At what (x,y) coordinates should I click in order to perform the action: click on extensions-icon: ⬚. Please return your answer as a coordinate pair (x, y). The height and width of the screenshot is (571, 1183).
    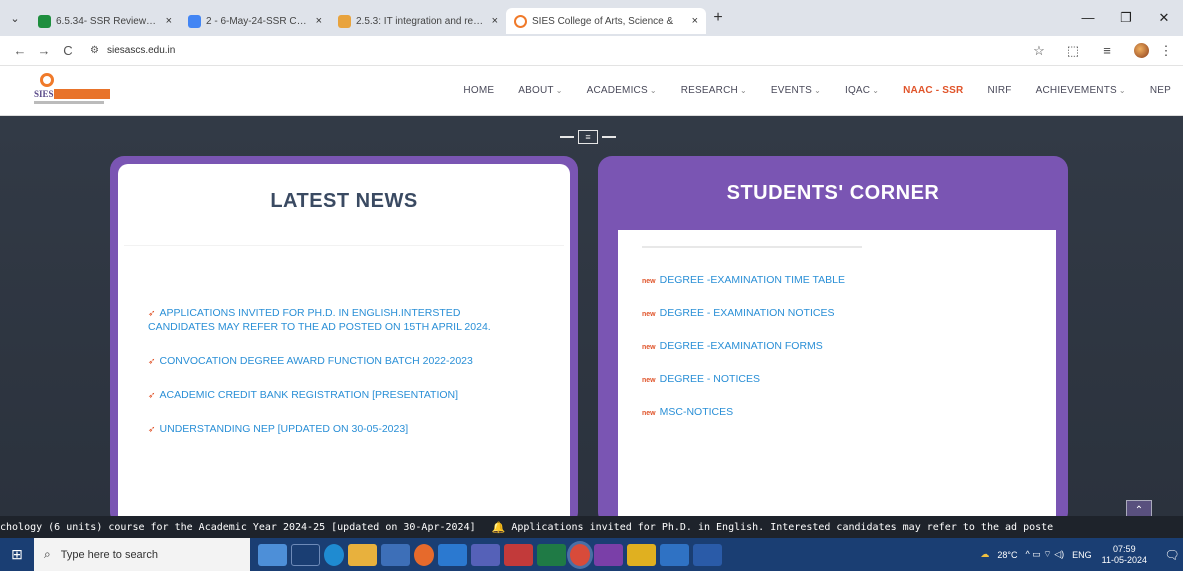
    Looking at the image, I should click on (1073, 51).